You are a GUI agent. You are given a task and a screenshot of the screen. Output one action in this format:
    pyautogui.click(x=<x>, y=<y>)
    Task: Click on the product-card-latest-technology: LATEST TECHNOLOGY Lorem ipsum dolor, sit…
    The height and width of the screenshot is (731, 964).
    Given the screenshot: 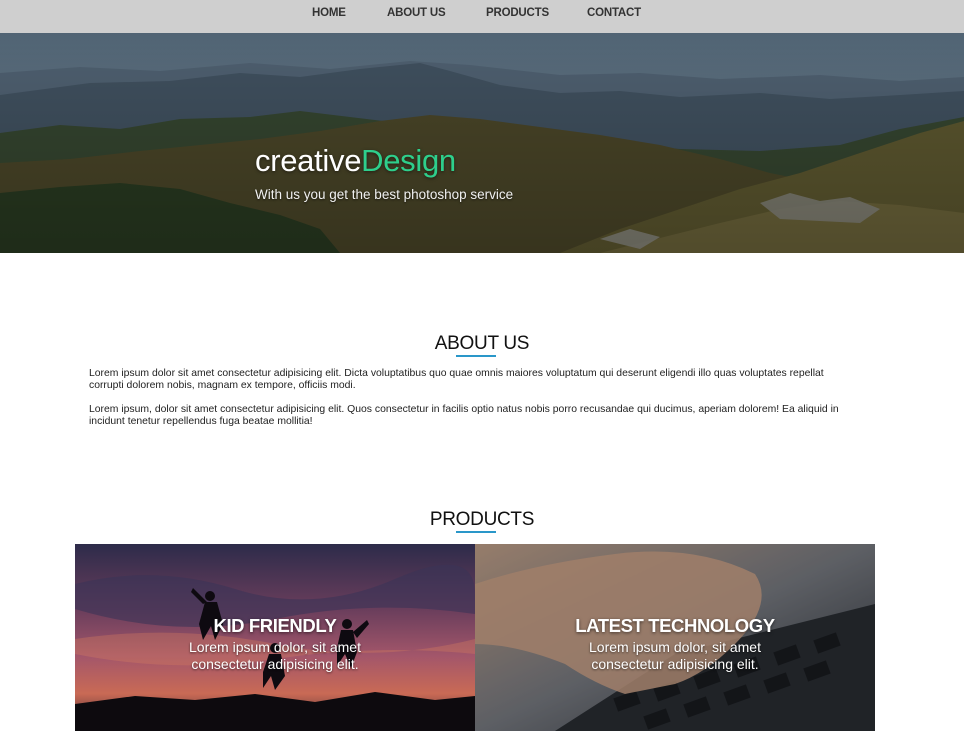 What is the action you would take?
    pyautogui.click(x=675, y=637)
    